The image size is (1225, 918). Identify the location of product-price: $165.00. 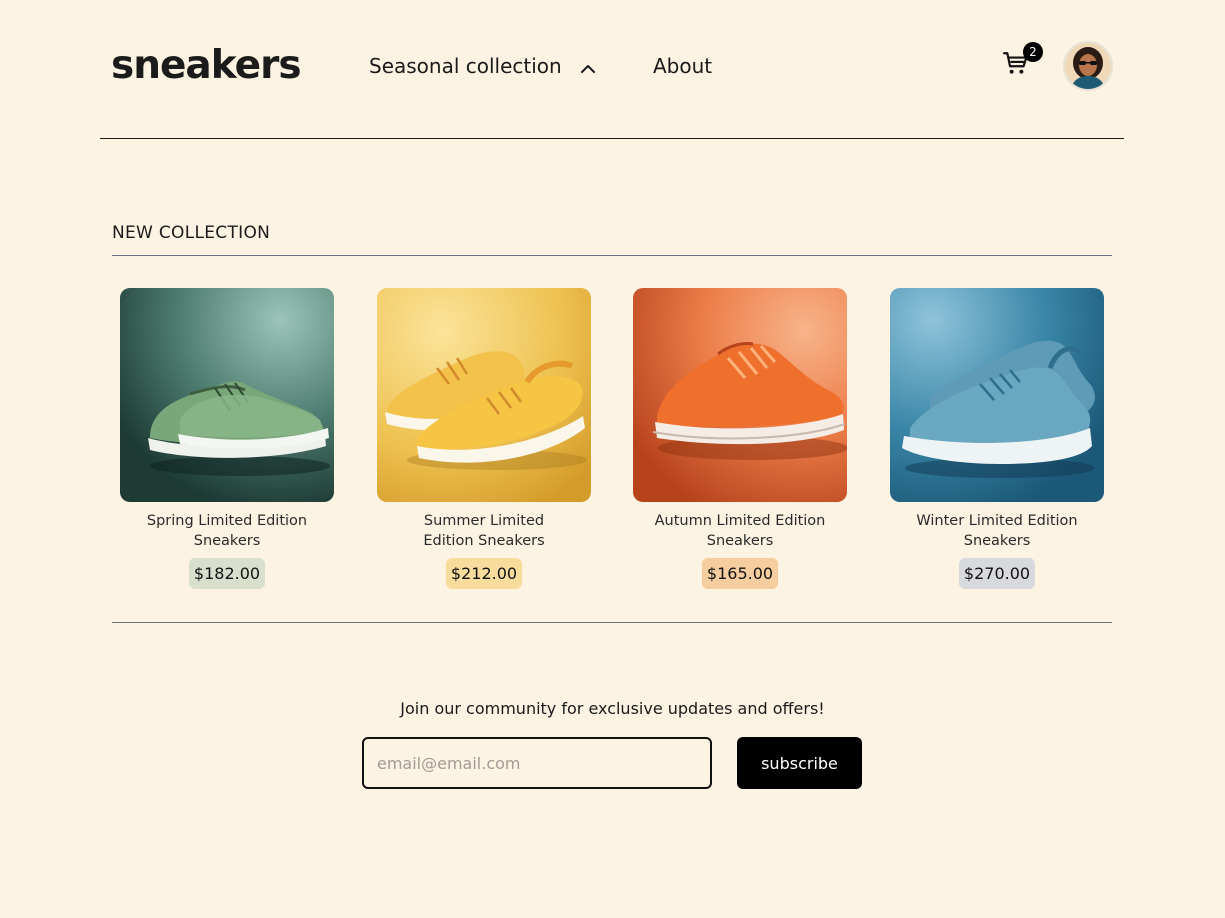
(740, 573).